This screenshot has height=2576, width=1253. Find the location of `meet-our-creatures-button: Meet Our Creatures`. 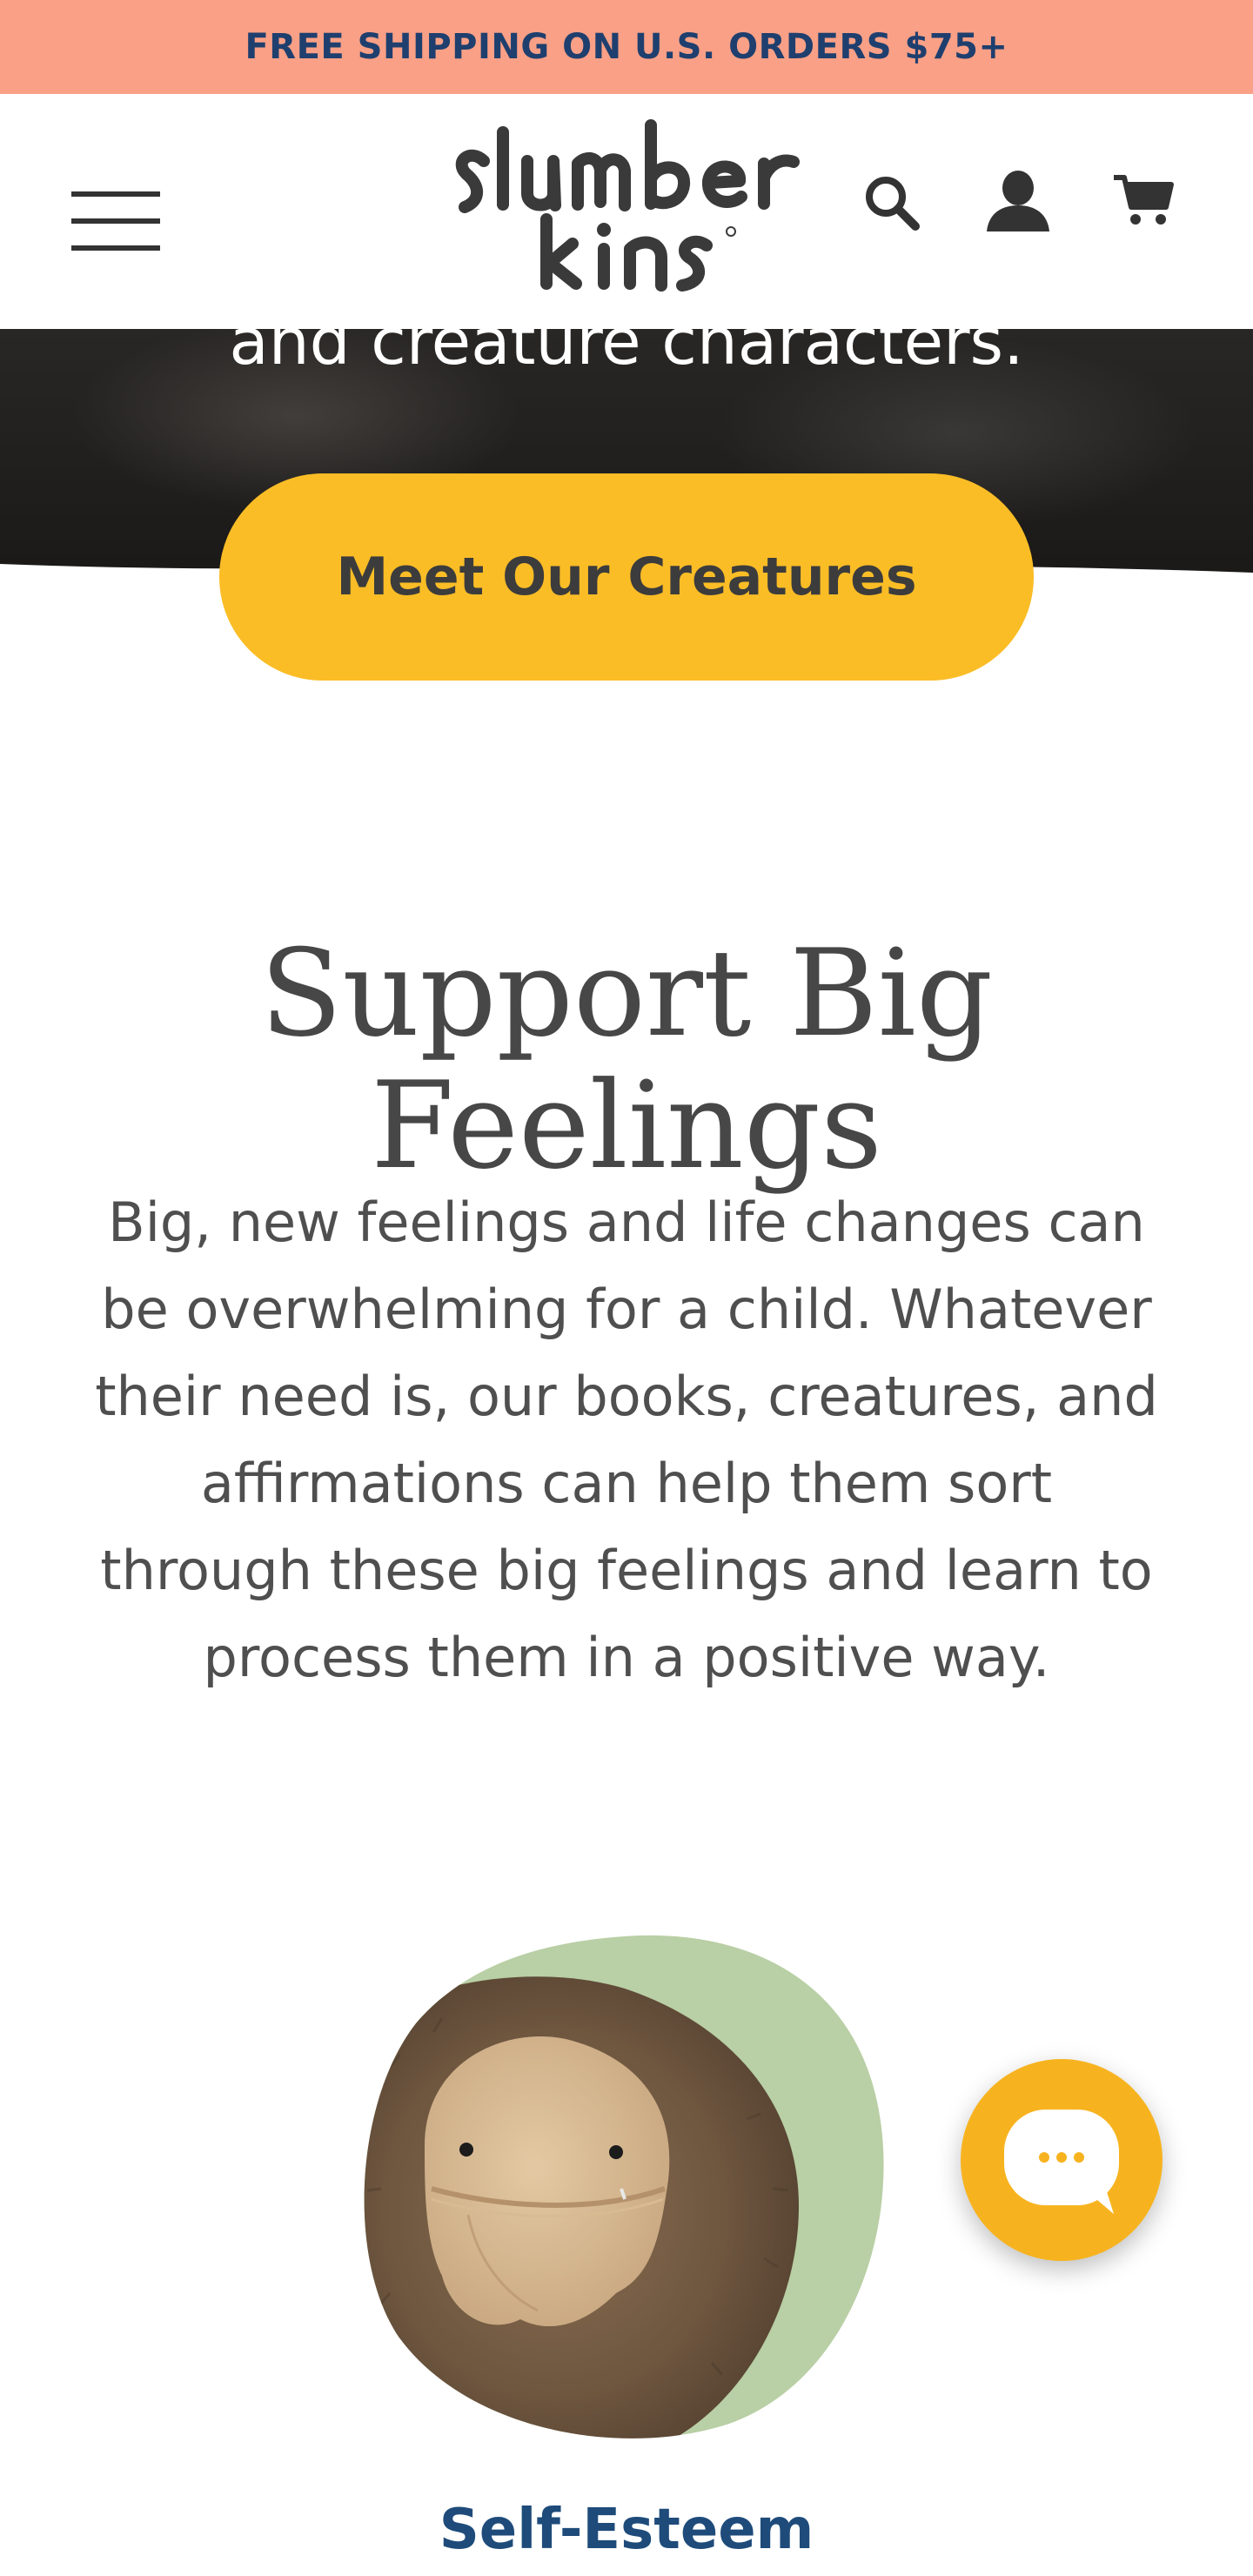

meet-our-creatures-button: Meet Our Creatures is located at coordinates (626, 577).